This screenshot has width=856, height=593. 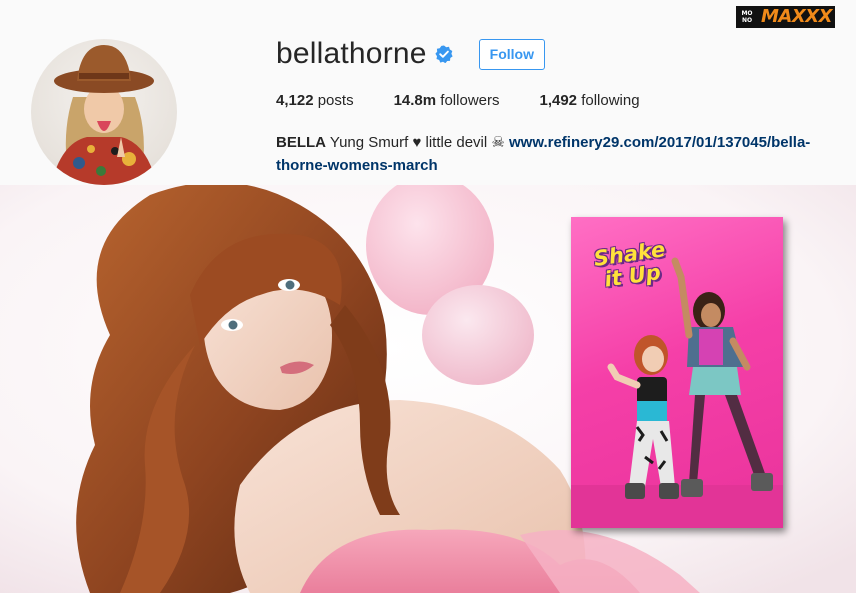 I want to click on posts-stat: 4,122 posts, so click(x=315, y=100).